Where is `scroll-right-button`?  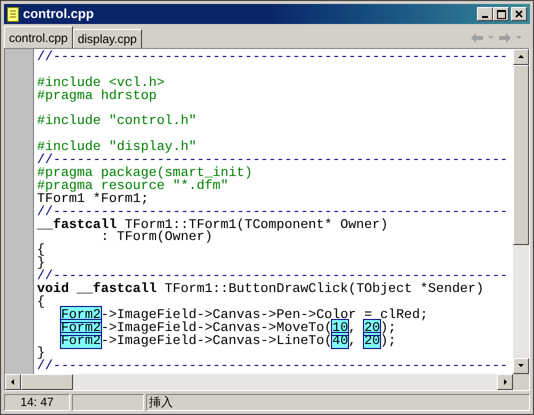 scroll-right-button is located at coordinates (505, 382).